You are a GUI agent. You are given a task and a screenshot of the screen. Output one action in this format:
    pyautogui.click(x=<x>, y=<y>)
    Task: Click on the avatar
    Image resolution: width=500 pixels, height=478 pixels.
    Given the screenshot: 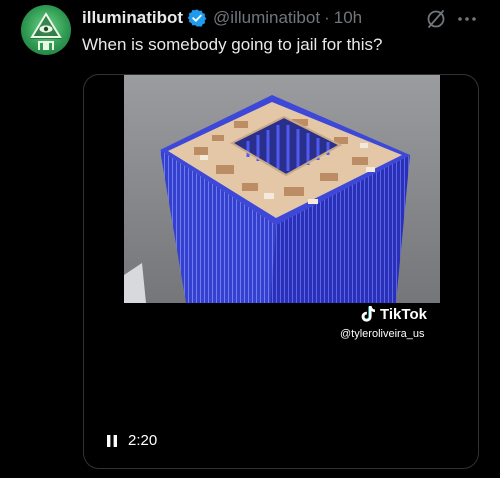 What is the action you would take?
    pyautogui.click(x=46, y=30)
    